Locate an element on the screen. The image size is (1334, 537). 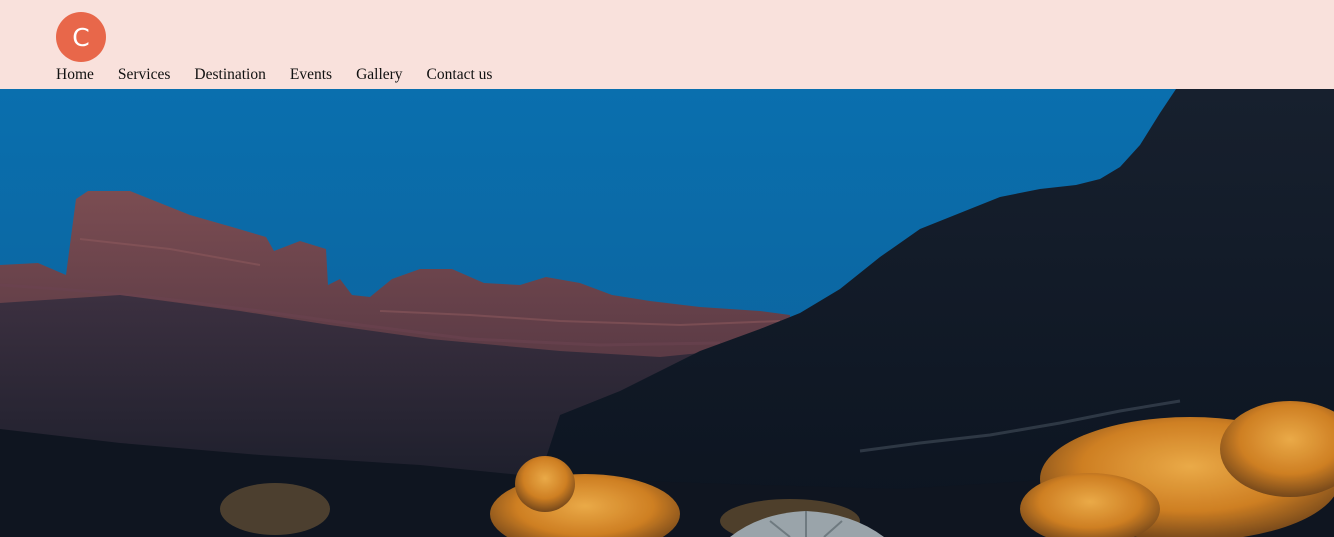
nav-item-services: Services is located at coordinates (144, 75).